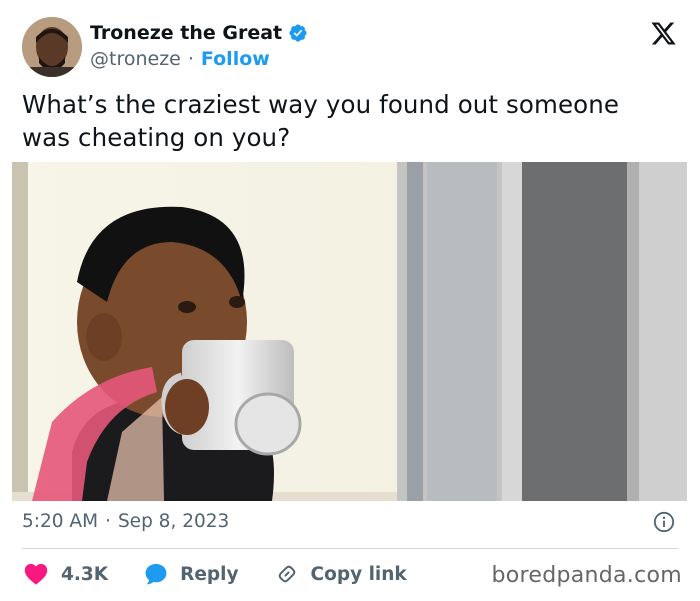 Image resolution: width=700 pixels, height=601 pixels. I want to click on tweet-actions-bar: 4.3K Reply Copy link, so click(233, 574).